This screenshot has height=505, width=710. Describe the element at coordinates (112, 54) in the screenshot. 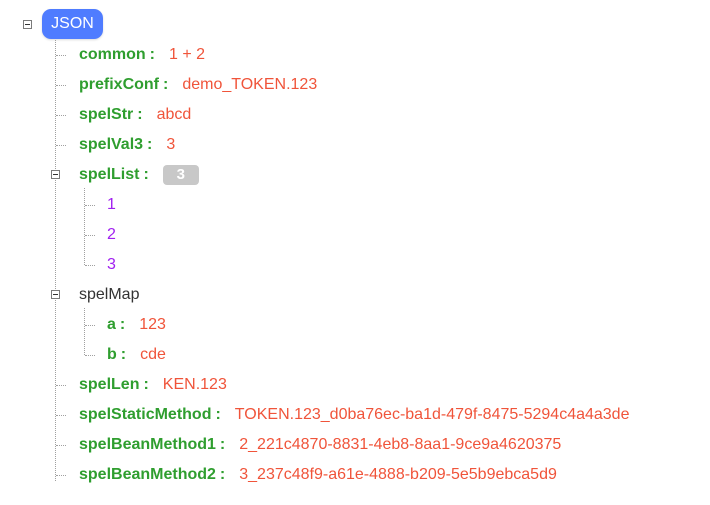

I see `node-key: common` at that location.